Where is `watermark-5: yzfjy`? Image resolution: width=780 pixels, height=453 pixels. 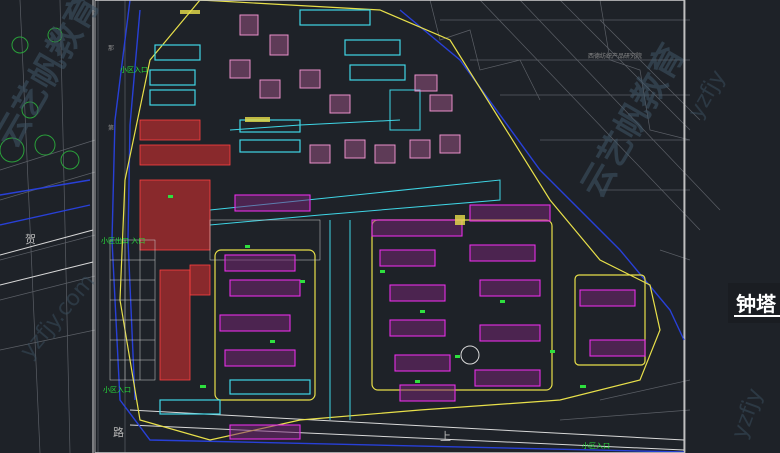 watermark-5: yzfjy is located at coordinates (747, 413).